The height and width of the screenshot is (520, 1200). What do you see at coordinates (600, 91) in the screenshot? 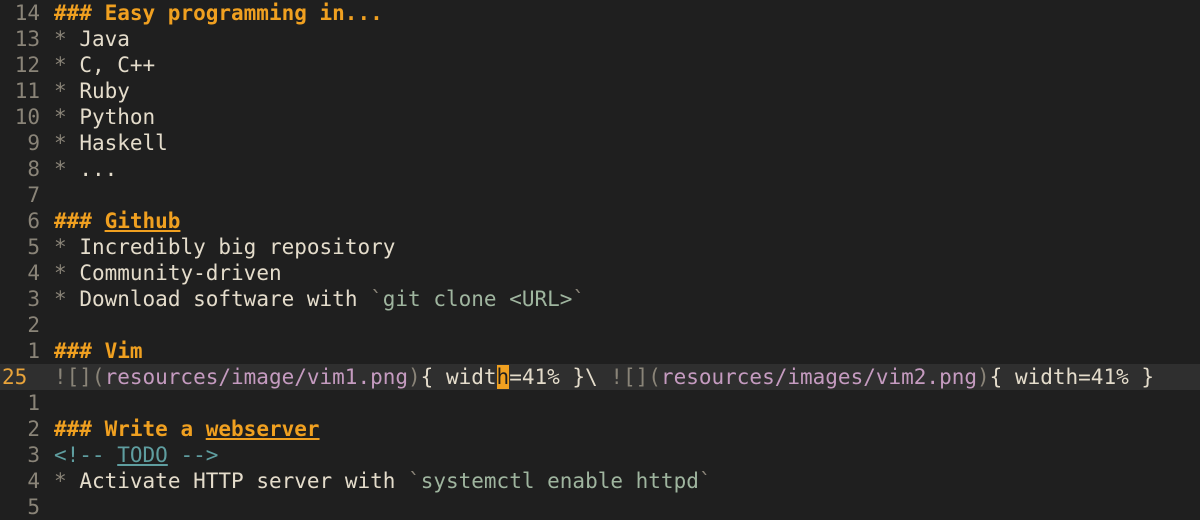
I see `editor-line: 11 * Ruby` at bounding box center [600, 91].